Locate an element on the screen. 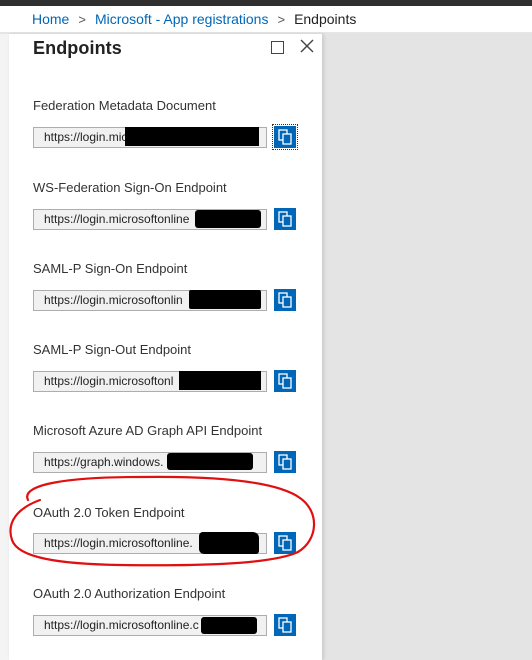 Image resolution: width=532 pixels, height=660 pixels. copy-button-oauth-authorization is located at coordinates (285, 625).